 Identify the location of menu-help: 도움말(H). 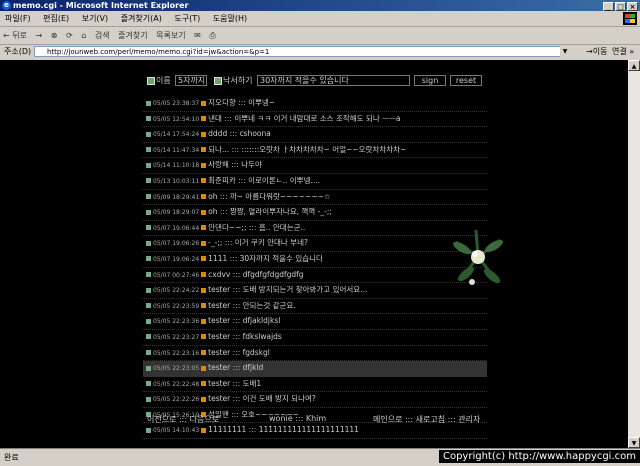
(230, 18).